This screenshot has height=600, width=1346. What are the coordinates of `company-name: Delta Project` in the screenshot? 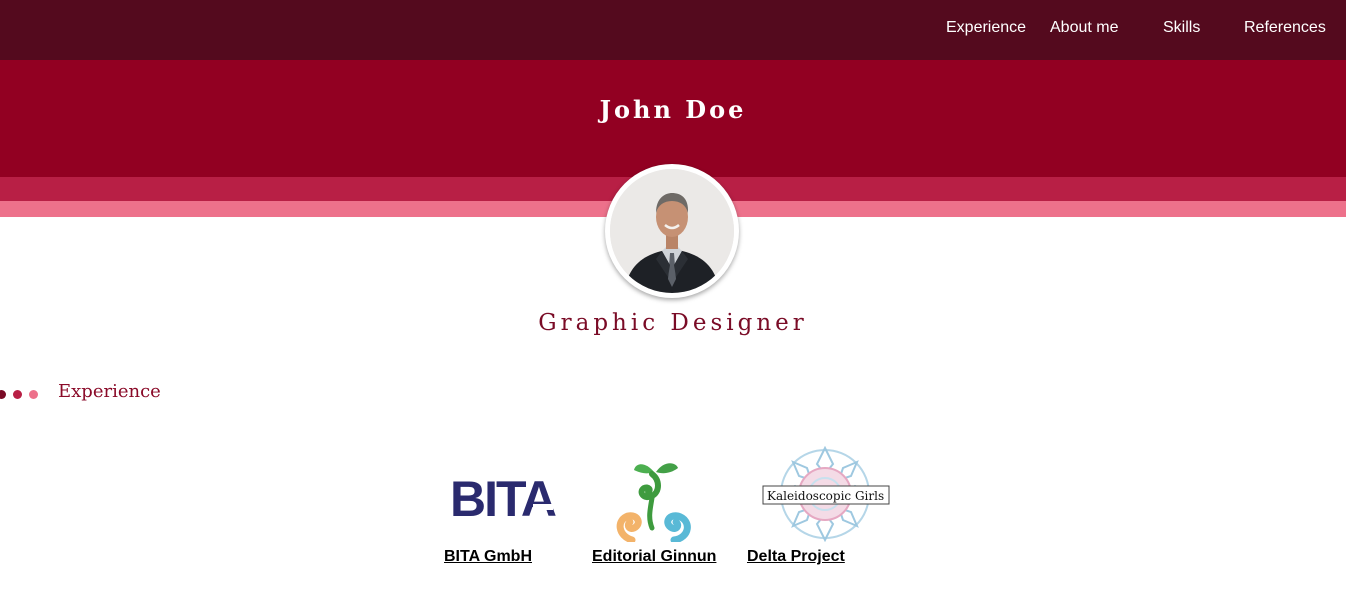 It's located at (796, 557).